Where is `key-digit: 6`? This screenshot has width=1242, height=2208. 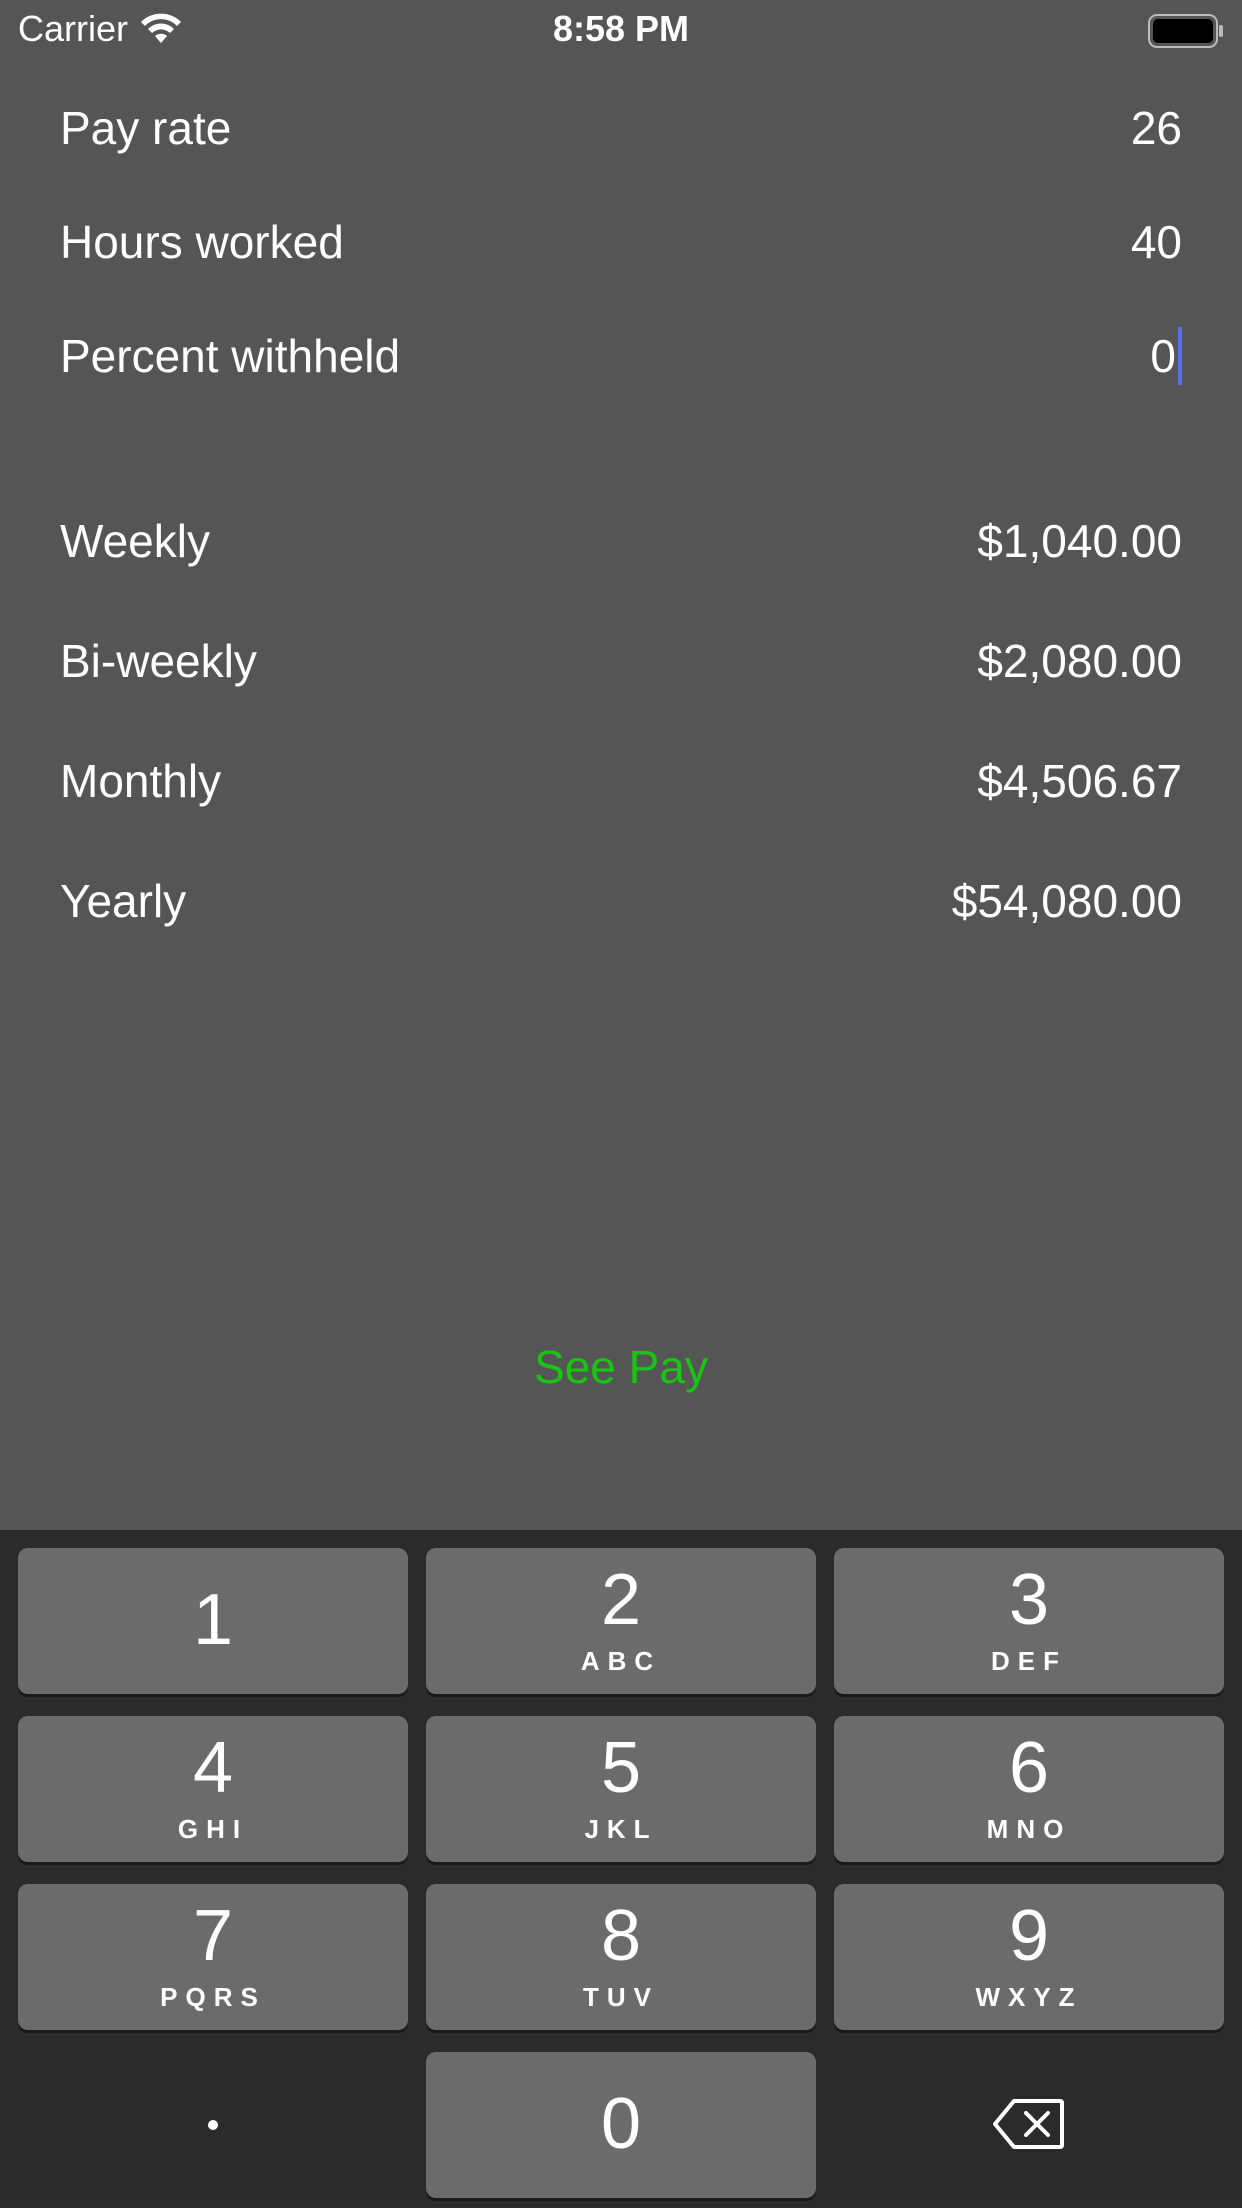
key-digit: 6 is located at coordinates (1029, 1768).